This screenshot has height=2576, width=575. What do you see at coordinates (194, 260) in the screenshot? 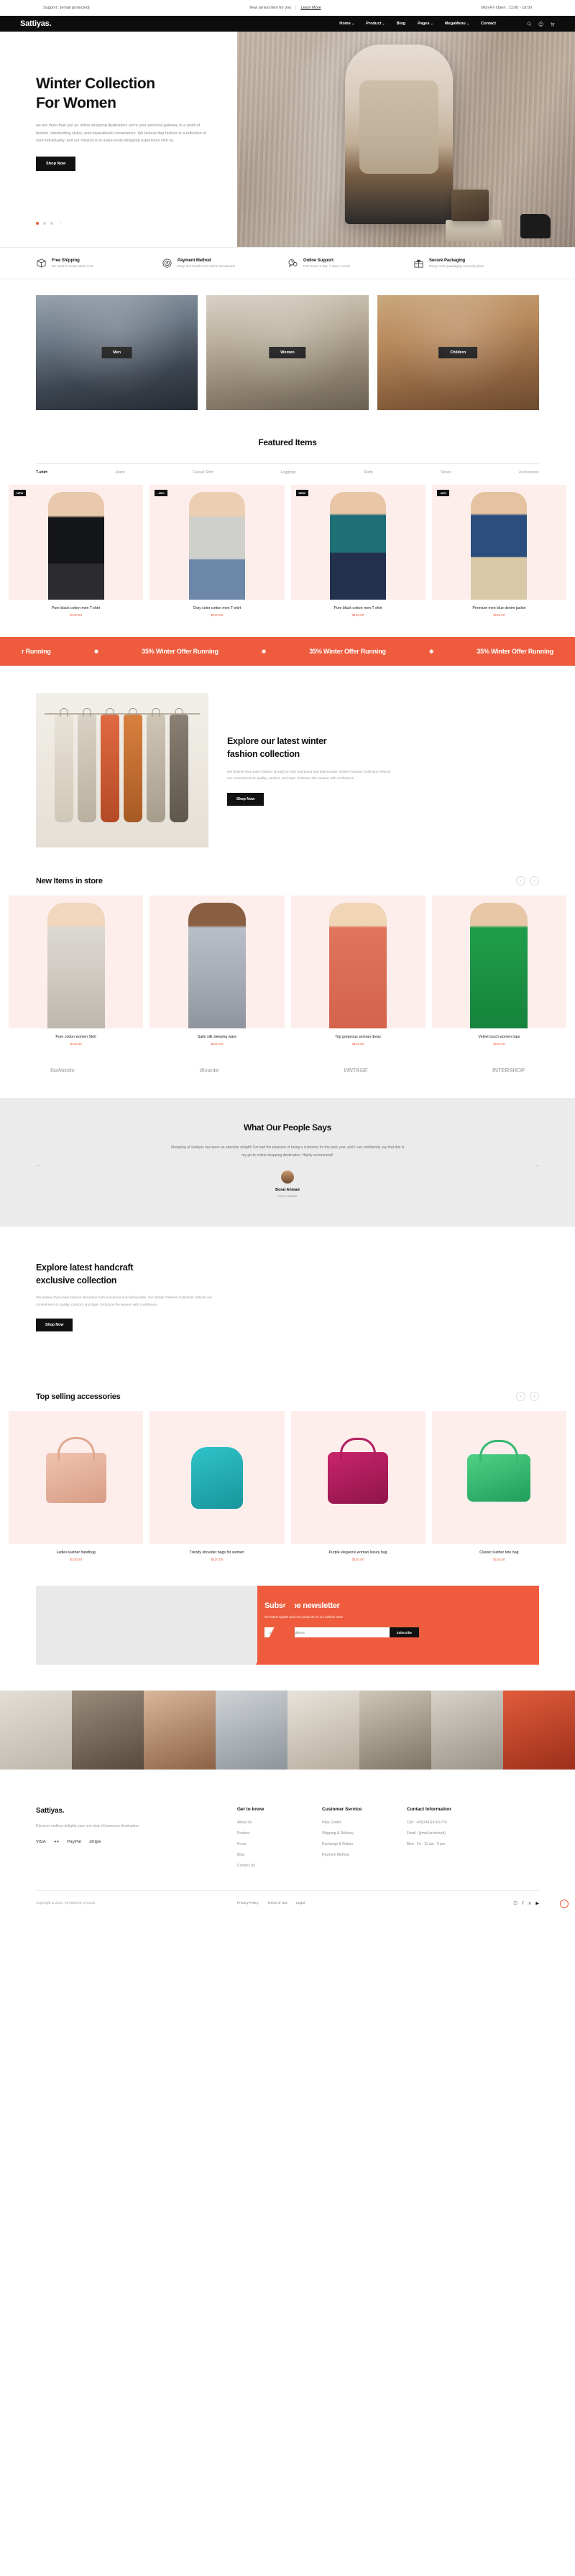
I see `feature-title: Payment Method` at bounding box center [194, 260].